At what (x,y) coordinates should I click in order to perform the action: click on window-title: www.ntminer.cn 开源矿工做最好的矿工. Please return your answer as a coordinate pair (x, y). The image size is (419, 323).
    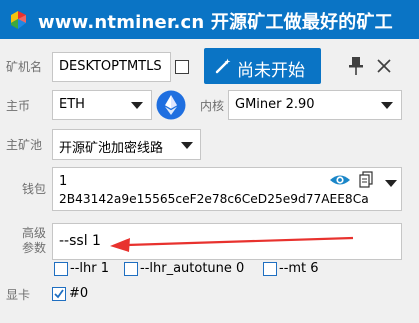
    Looking at the image, I should click on (215, 22).